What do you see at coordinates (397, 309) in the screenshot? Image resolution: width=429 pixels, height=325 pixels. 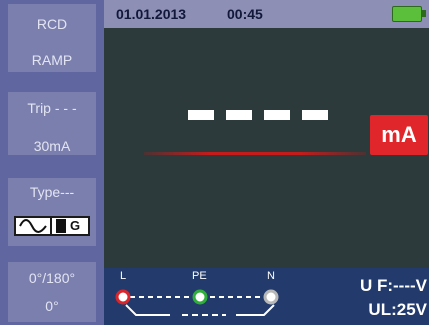 I see `limit-voltage: UL:25V` at bounding box center [397, 309].